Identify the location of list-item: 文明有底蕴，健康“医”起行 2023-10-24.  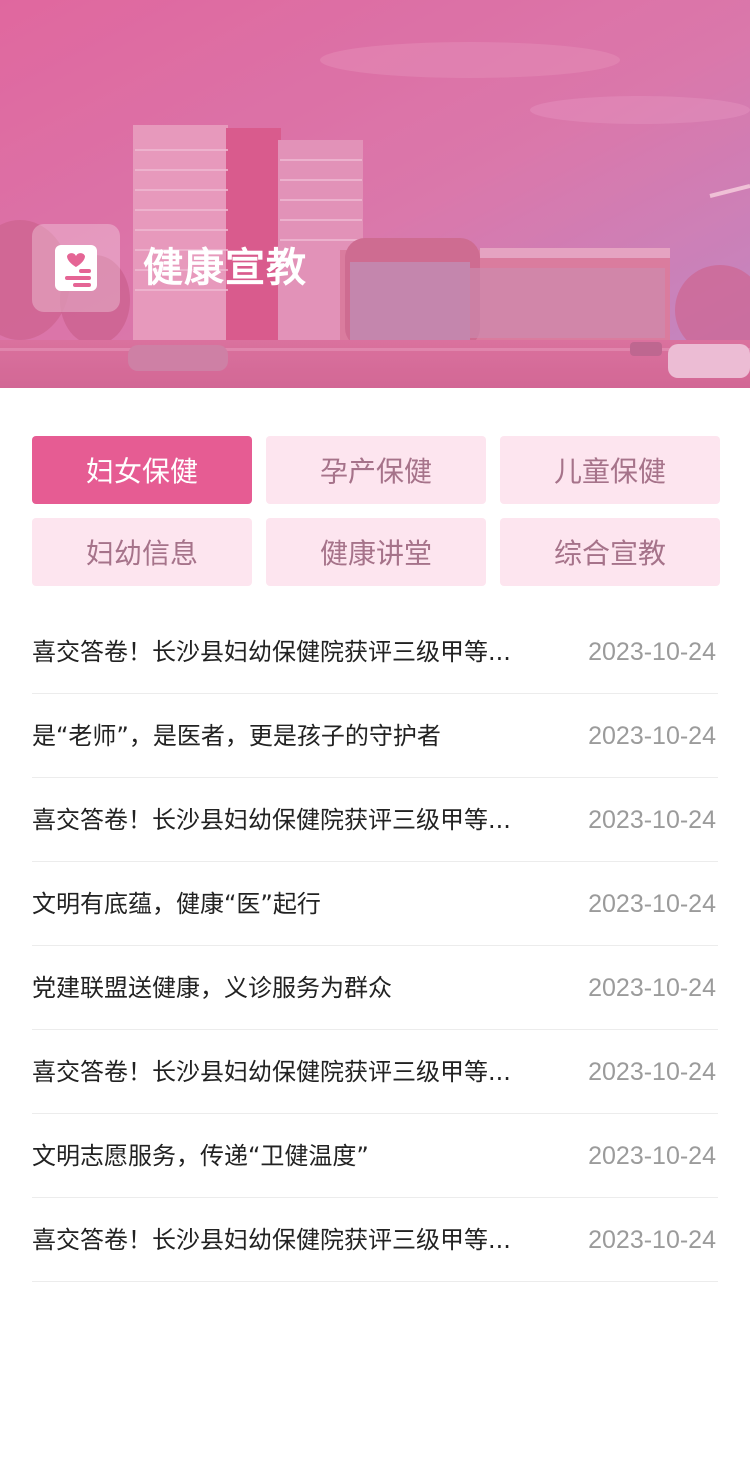
(375, 904).